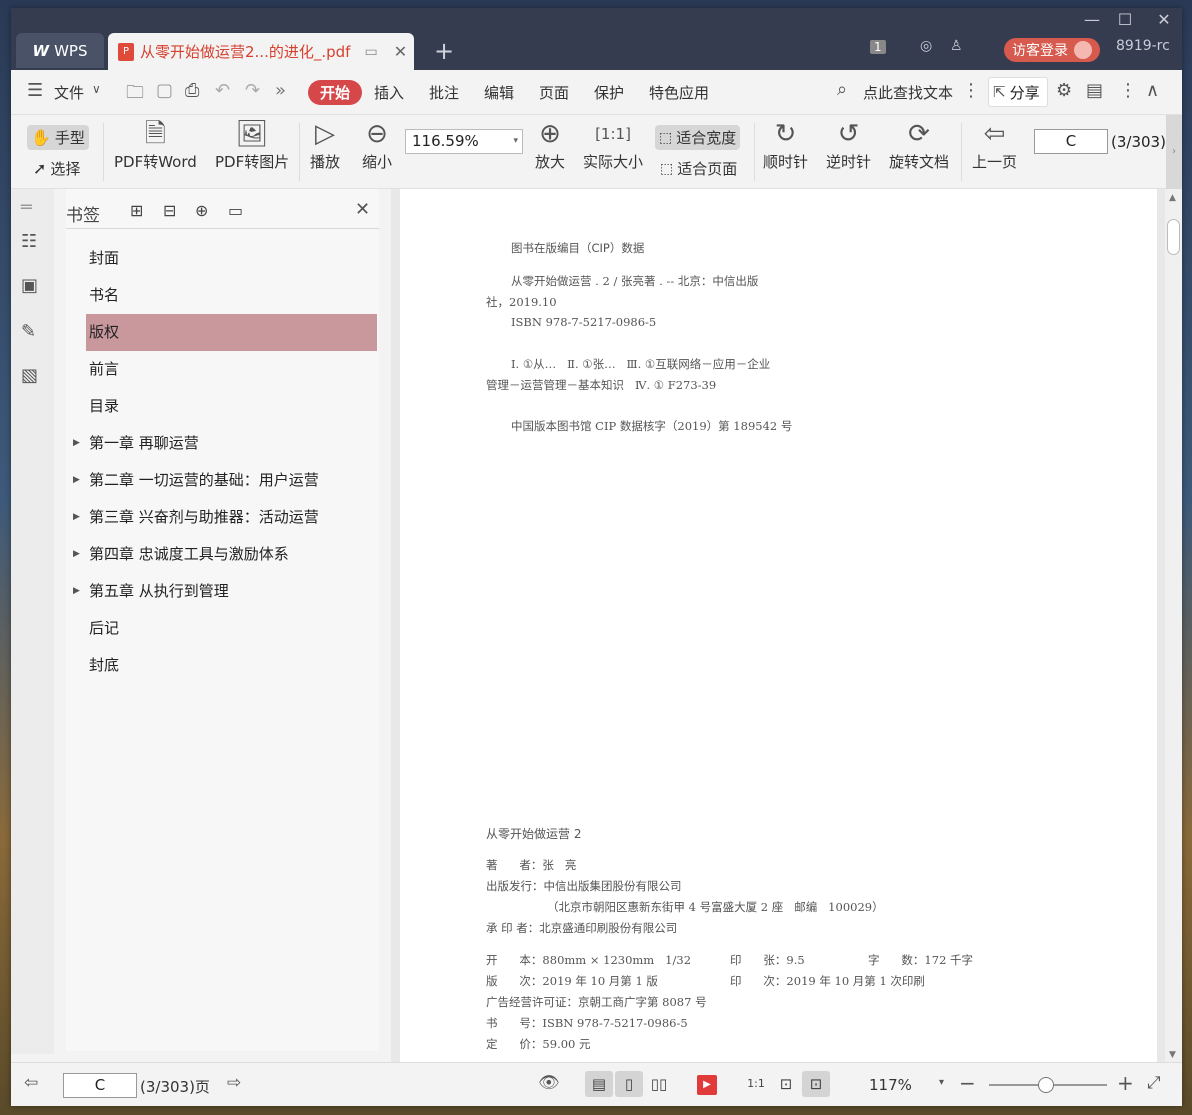  I want to click on minimize-icon: —, so click(1092, 19).